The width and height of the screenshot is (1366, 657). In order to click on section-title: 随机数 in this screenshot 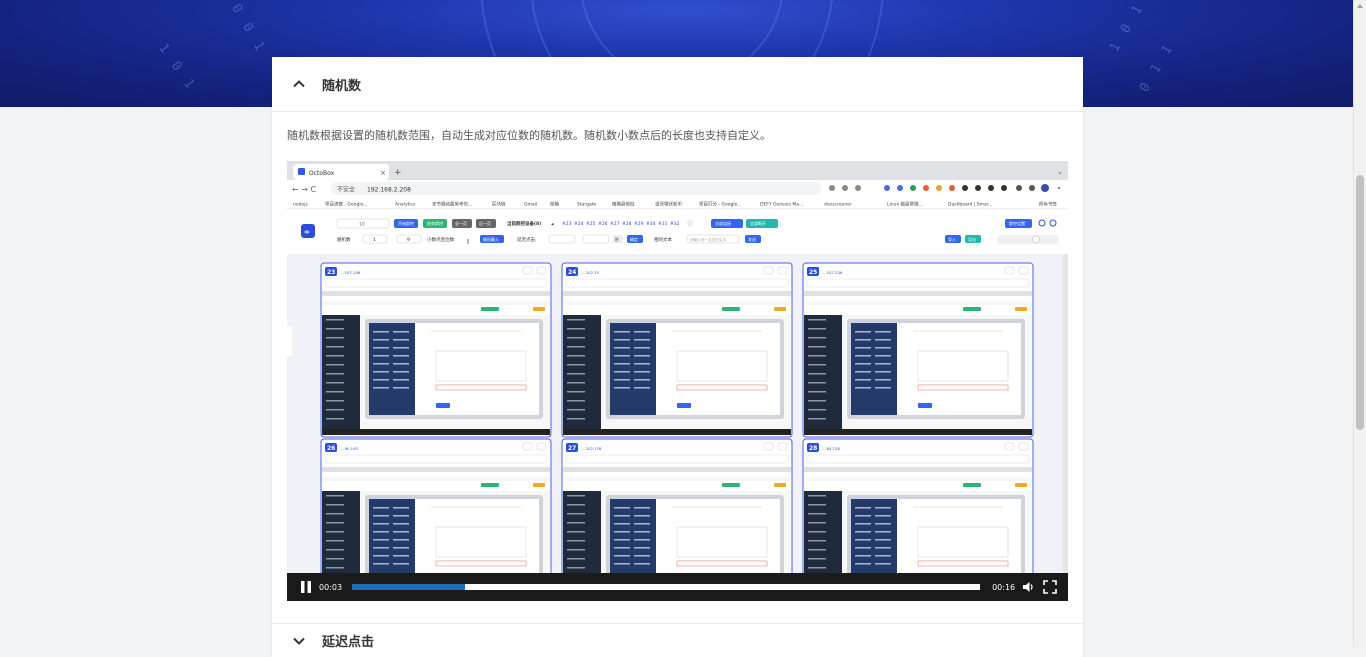, I will do `click(342, 86)`.